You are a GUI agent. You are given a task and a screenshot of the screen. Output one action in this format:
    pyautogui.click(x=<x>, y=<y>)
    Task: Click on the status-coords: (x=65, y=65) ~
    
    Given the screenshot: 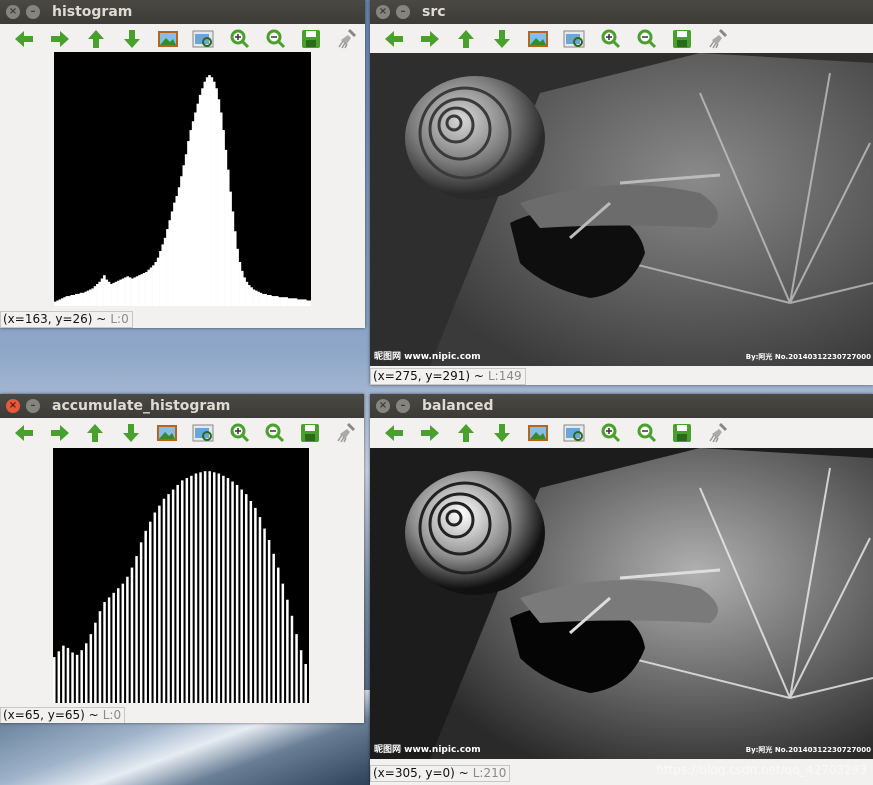 What is the action you would take?
    pyautogui.click(x=51, y=715)
    